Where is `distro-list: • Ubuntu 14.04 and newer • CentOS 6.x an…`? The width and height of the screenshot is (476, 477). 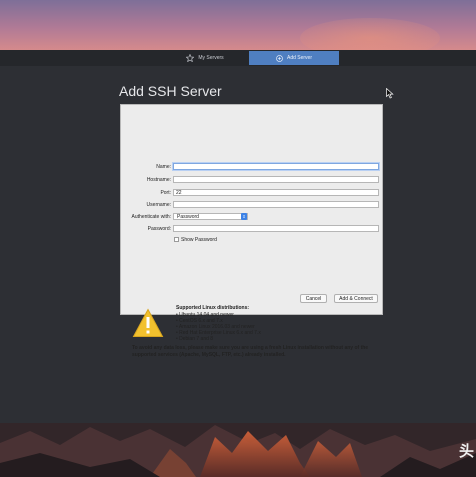 distro-list: • Ubuntu 14.04 and newer • CentOS 6.x an… is located at coordinates (218, 327).